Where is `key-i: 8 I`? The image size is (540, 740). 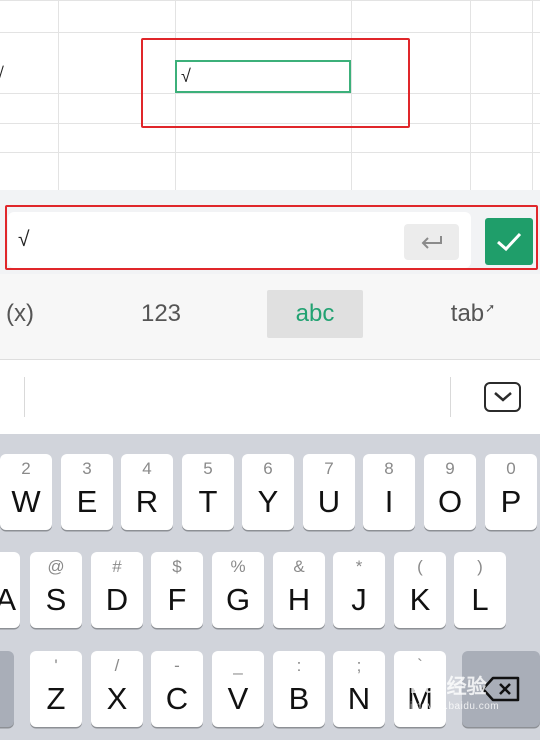 key-i: 8 I is located at coordinates (389, 492).